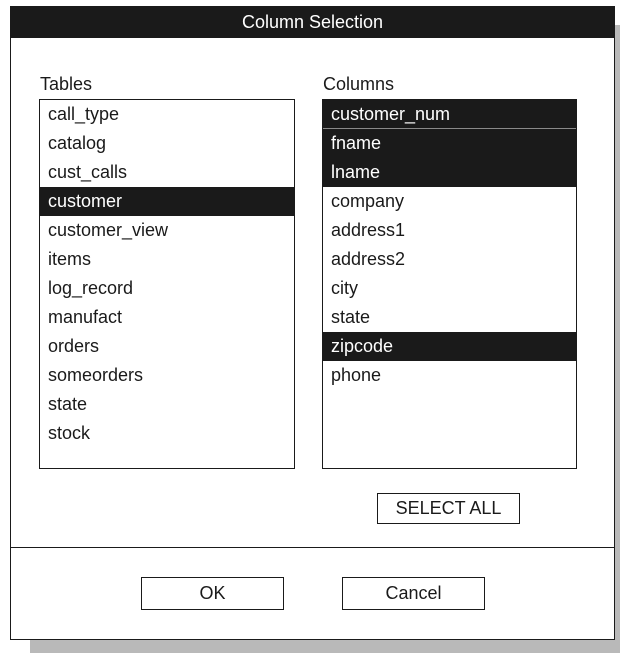  Describe the element at coordinates (167, 433) in the screenshot. I see `table-list-item: stock` at that location.